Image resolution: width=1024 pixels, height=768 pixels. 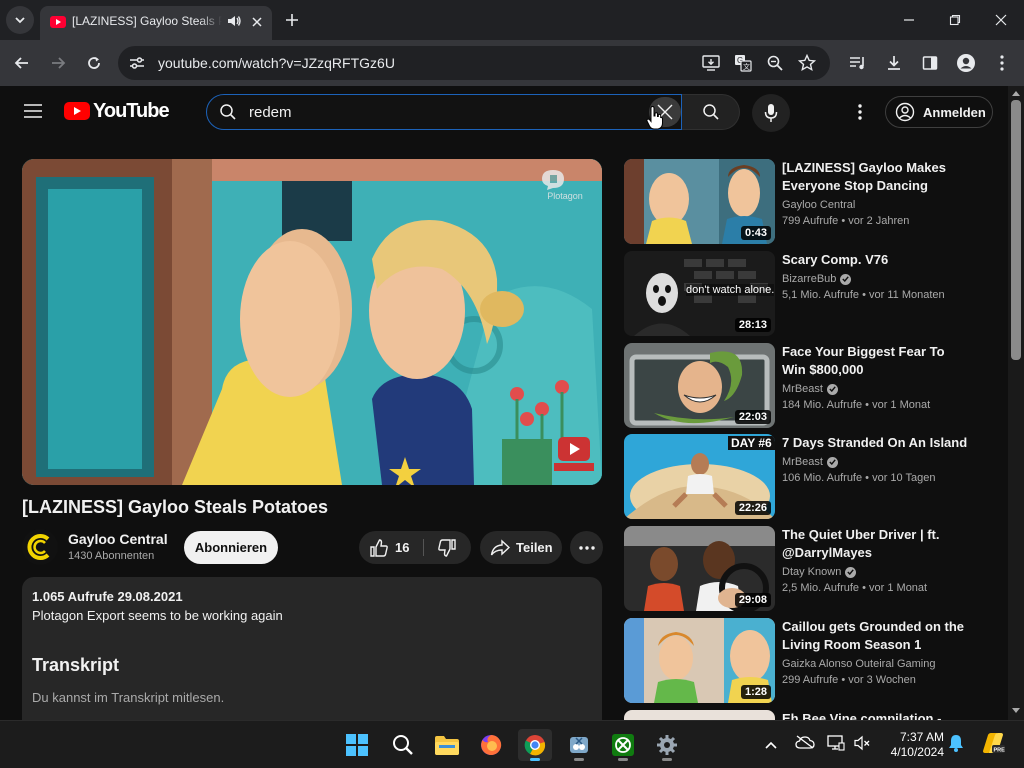 I want to click on copilot-preview-icon: PRE, so click(x=993, y=745).